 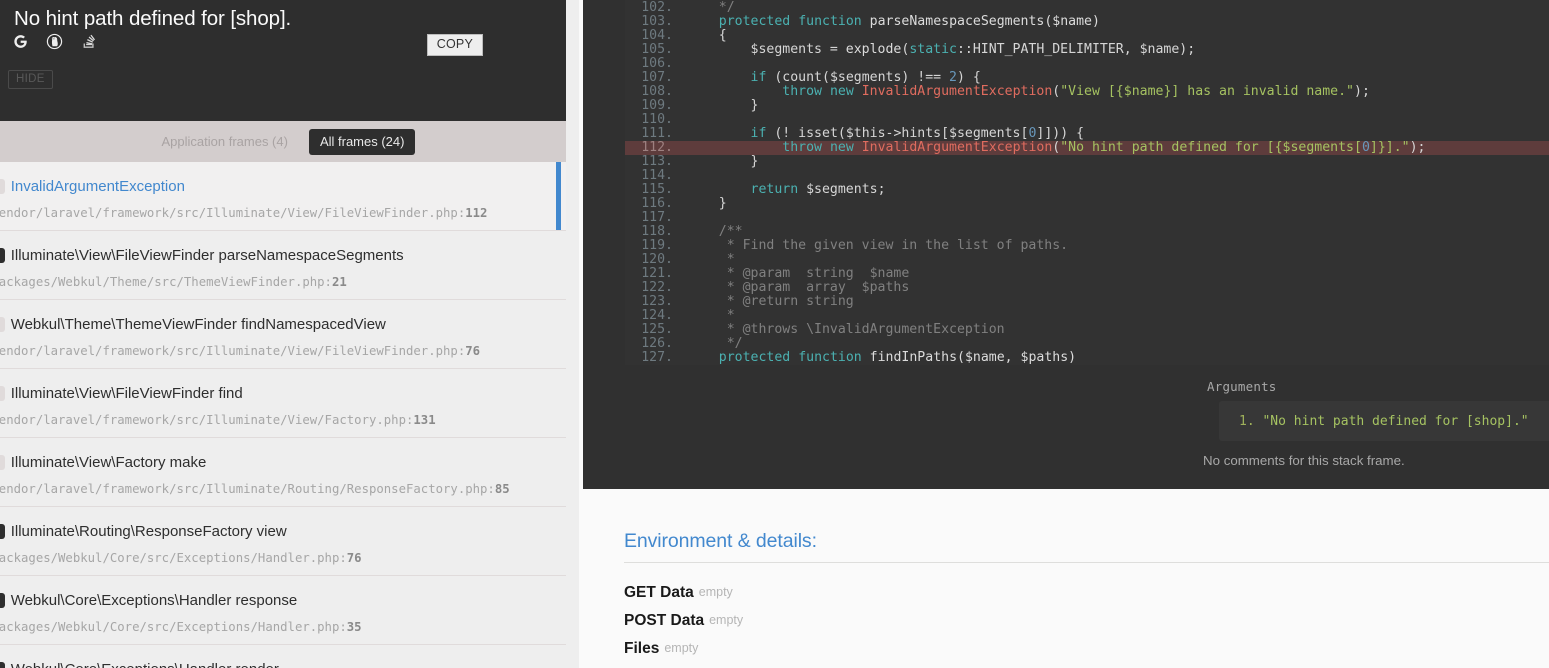 I want to click on code-line-number: 127., so click(x=657, y=357).